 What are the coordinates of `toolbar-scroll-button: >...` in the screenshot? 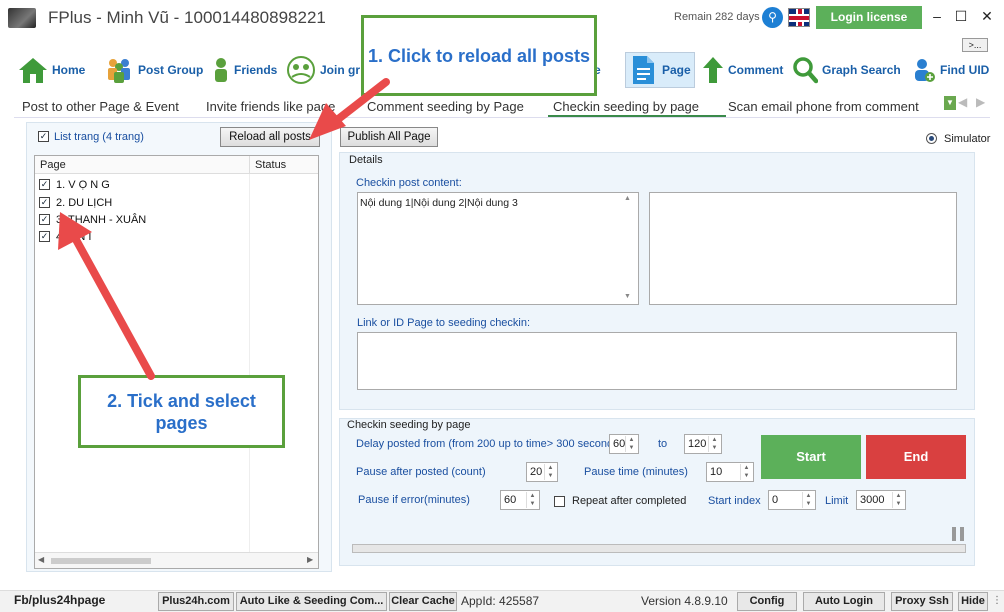 It's located at (975, 45).